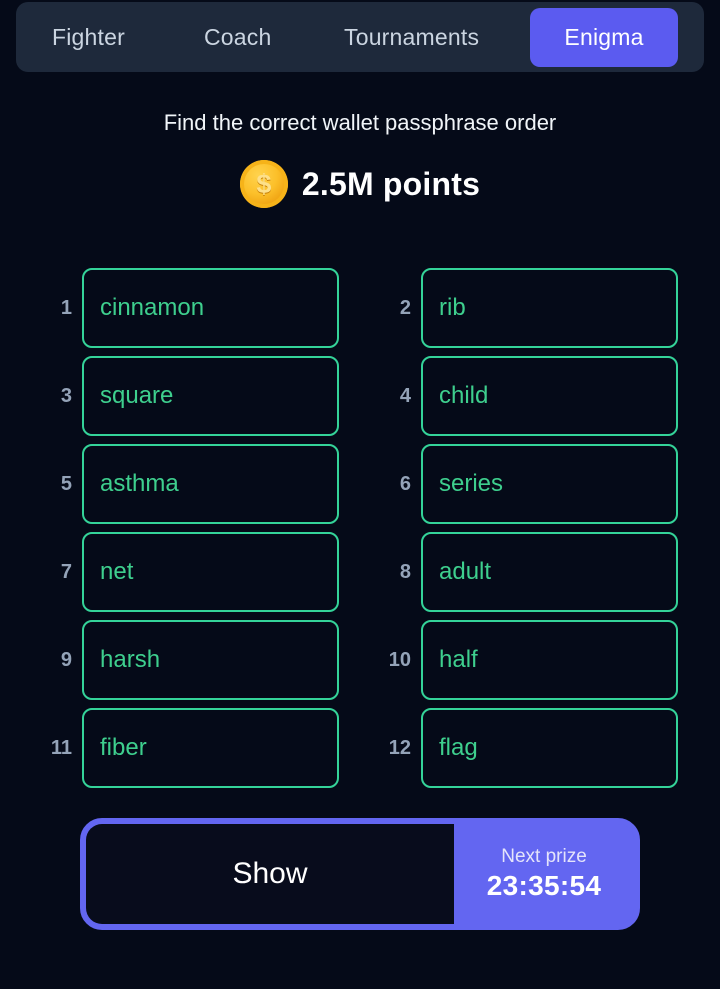  What do you see at coordinates (123, 747) in the screenshot?
I see `word-text: fiber` at bounding box center [123, 747].